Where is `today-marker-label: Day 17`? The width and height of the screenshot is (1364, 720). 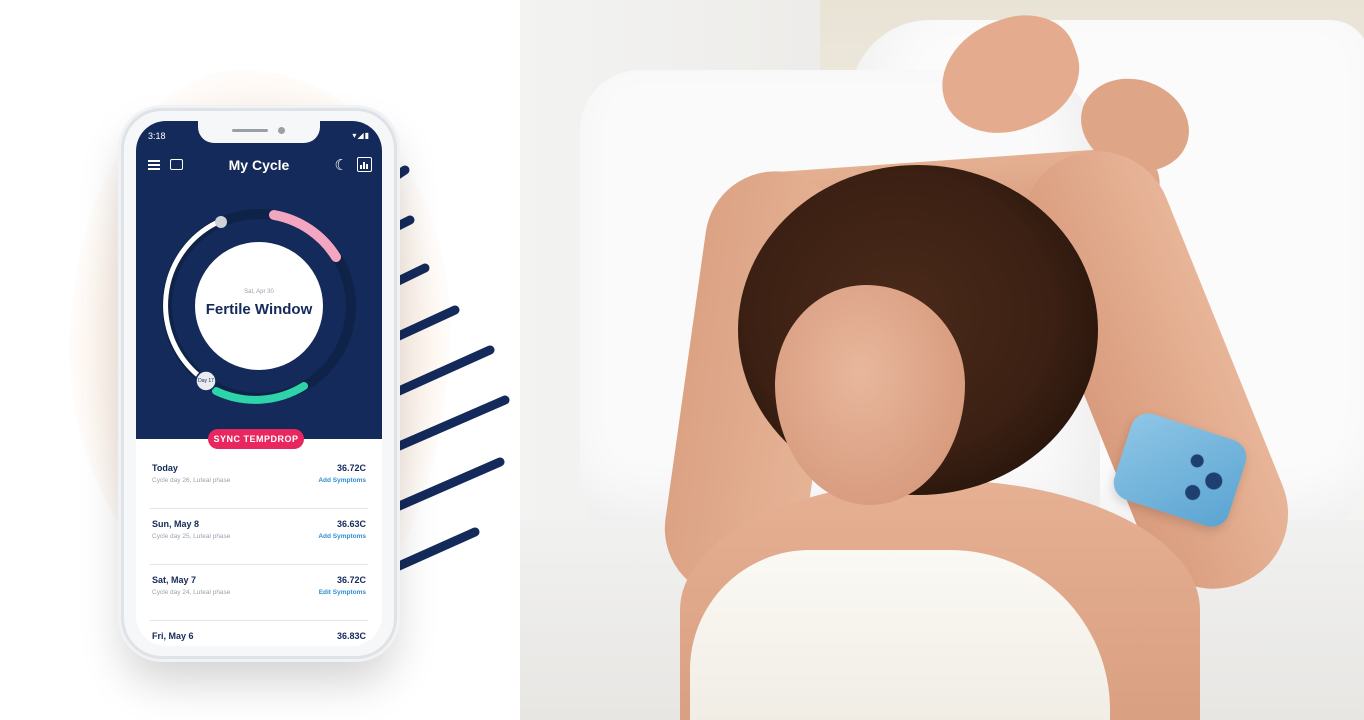
today-marker-label: Day 17 is located at coordinates (206, 381).